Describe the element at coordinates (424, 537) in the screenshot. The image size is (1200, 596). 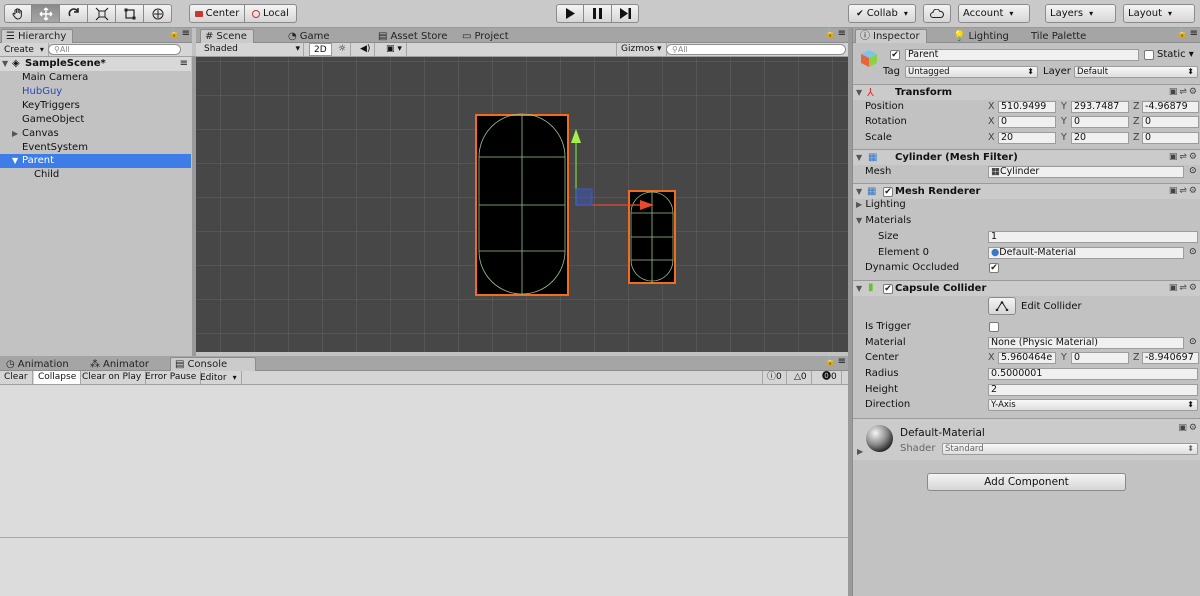
I see `console-detail-divider` at that location.